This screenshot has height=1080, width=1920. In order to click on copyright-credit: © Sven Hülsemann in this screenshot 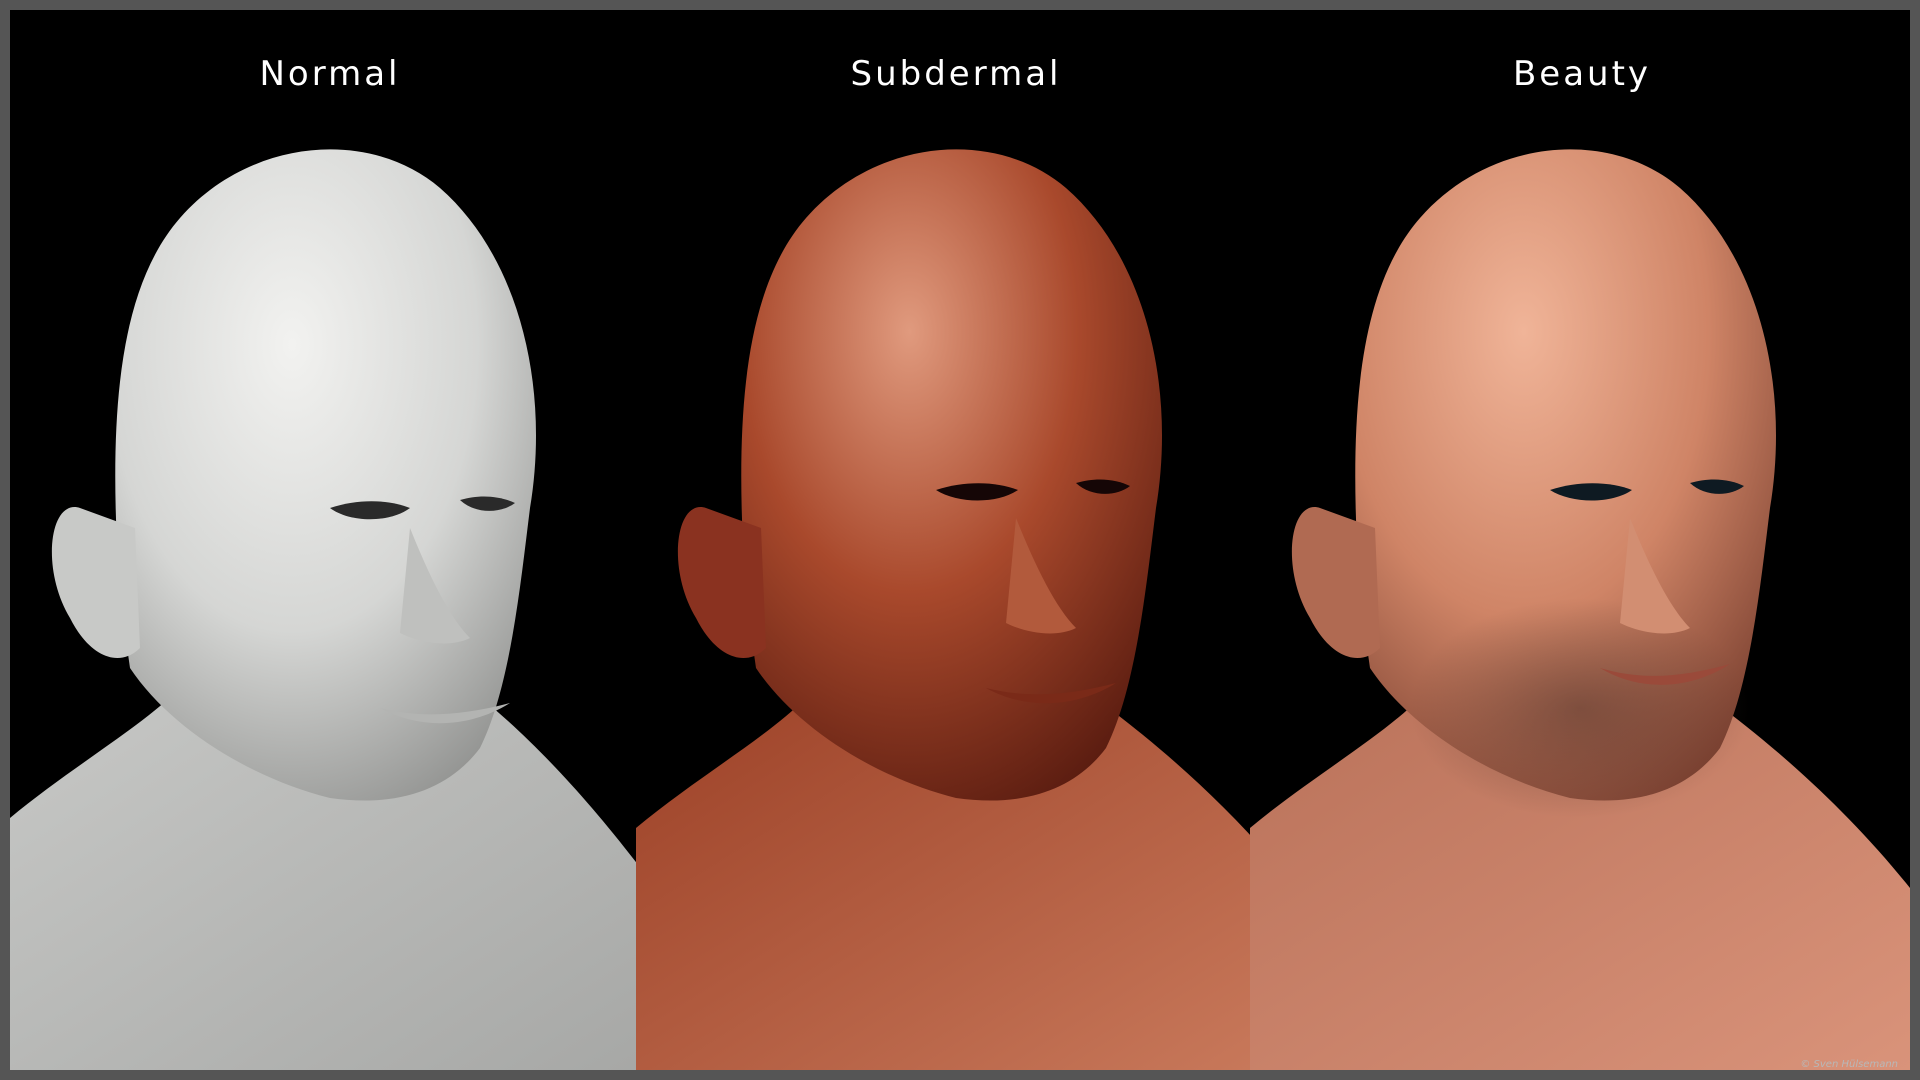, I will do `click(1849, 1064)`.